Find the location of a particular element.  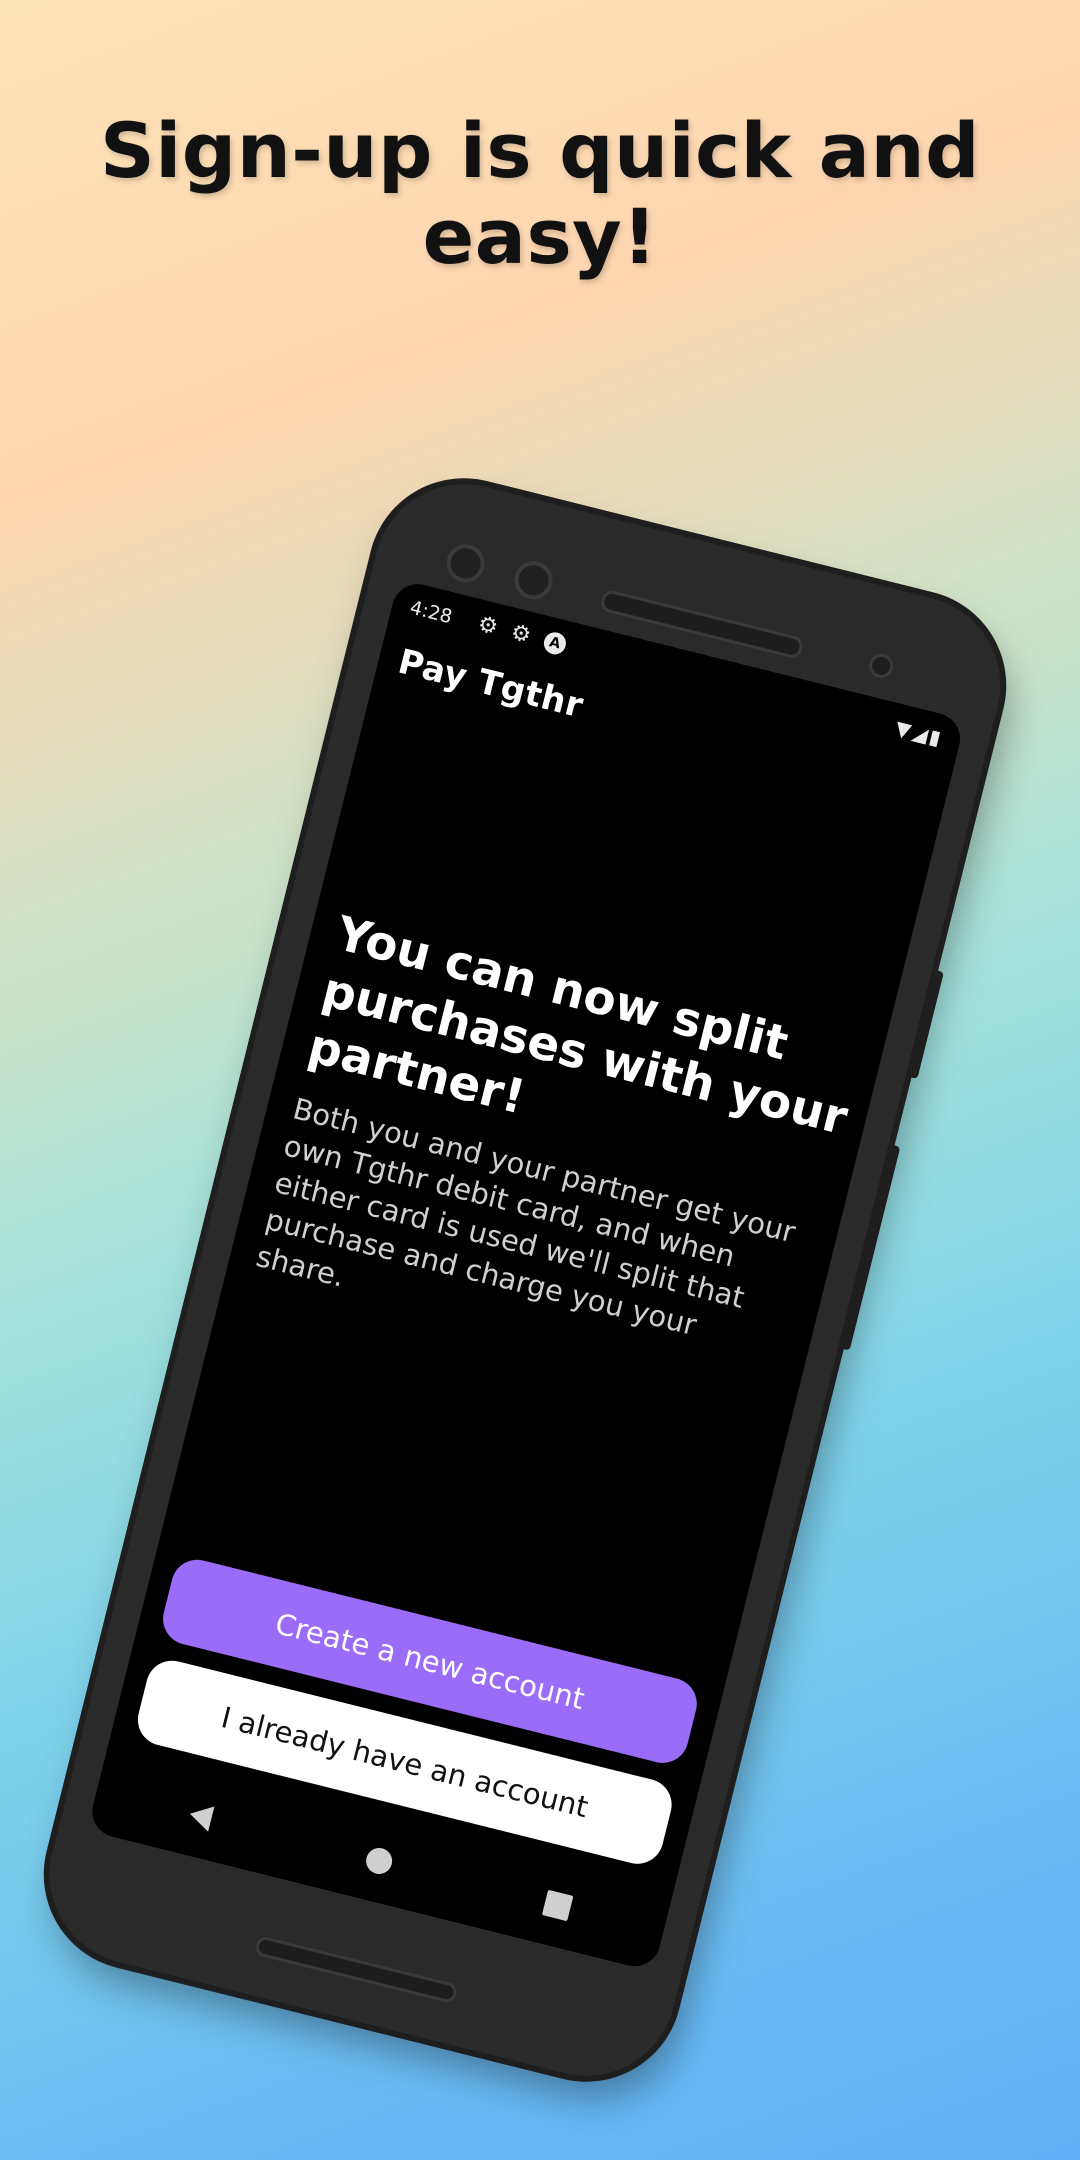

back-icon is located at coordinates (200, 1816).